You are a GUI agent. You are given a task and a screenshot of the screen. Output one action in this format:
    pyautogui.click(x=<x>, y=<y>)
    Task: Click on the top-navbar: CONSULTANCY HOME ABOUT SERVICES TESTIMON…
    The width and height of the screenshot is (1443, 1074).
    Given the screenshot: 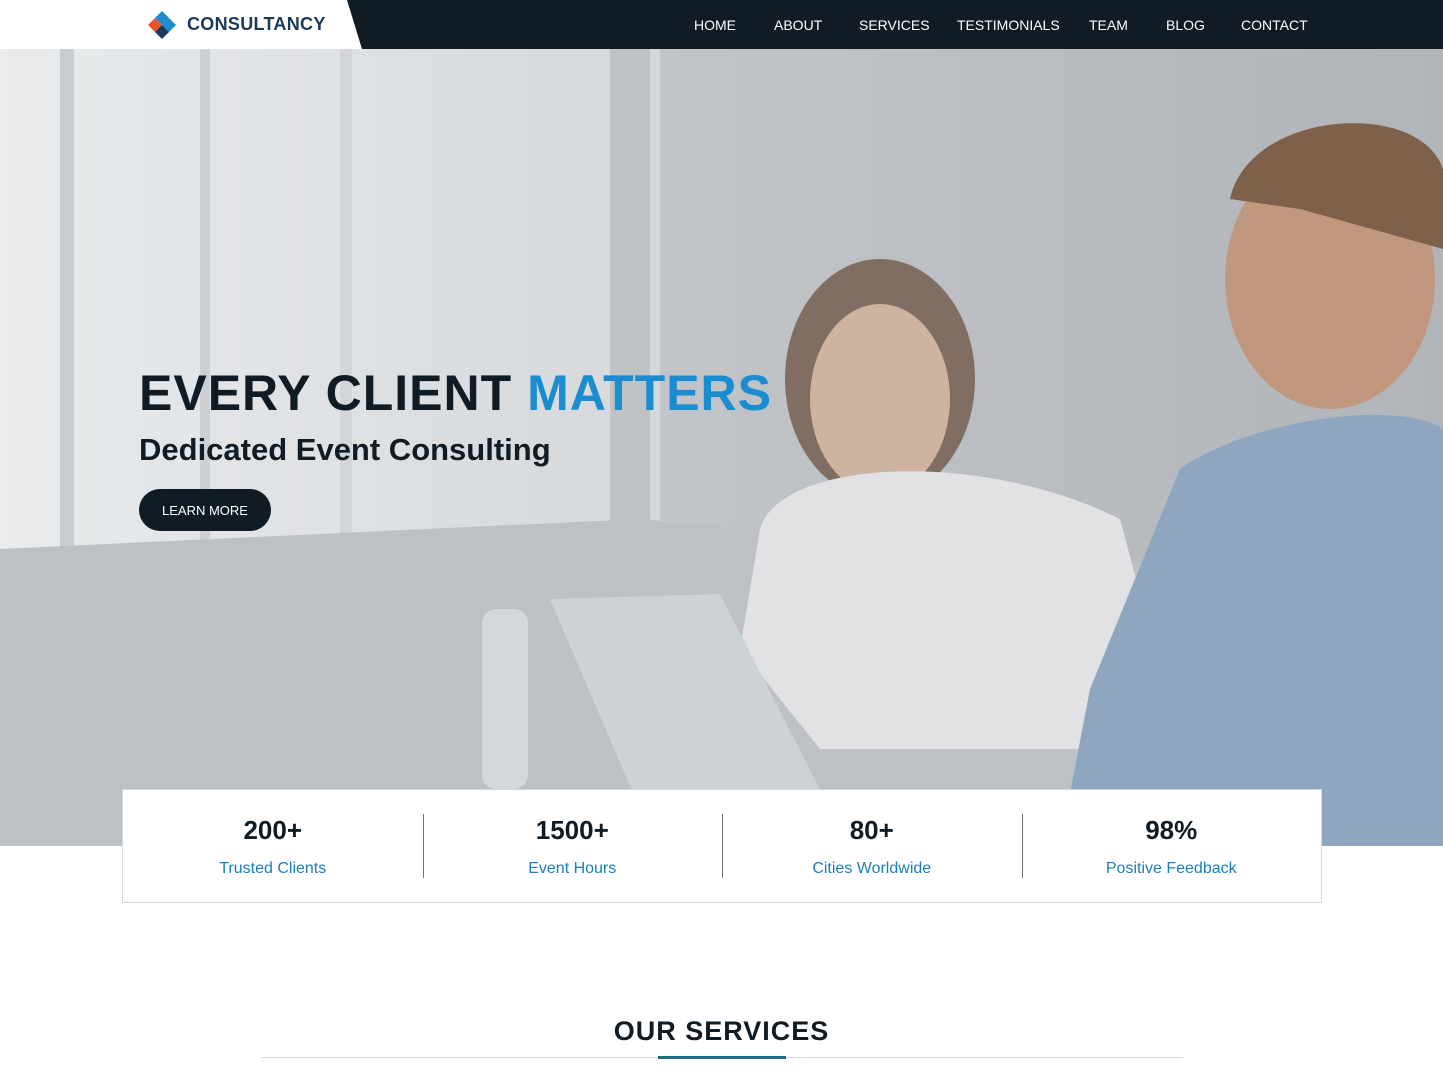 What is the action you would take?
    pyautogui.click(x=721, y=24)
    